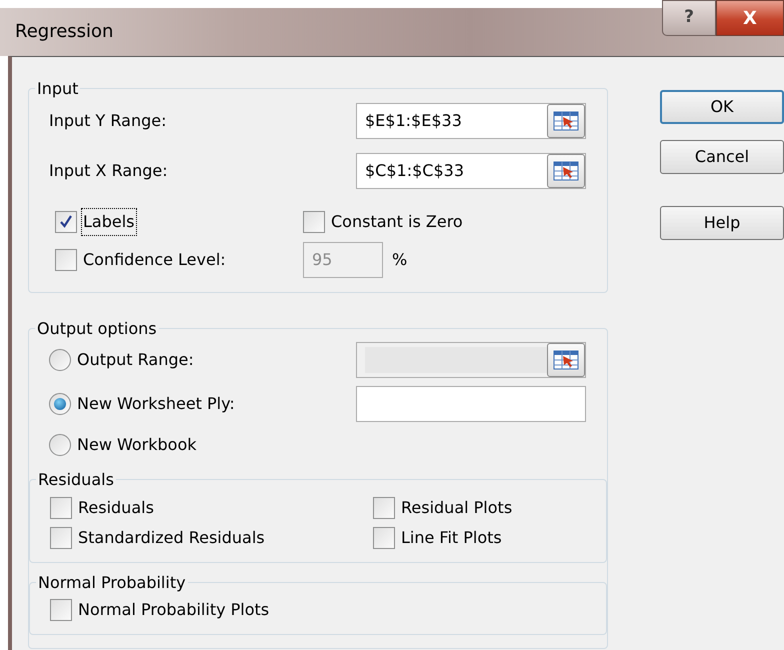  What do you see at coordinates (112, 582) in the screenshot?
I see `group-title: Normal Probability` at bounding box center [112, 582].